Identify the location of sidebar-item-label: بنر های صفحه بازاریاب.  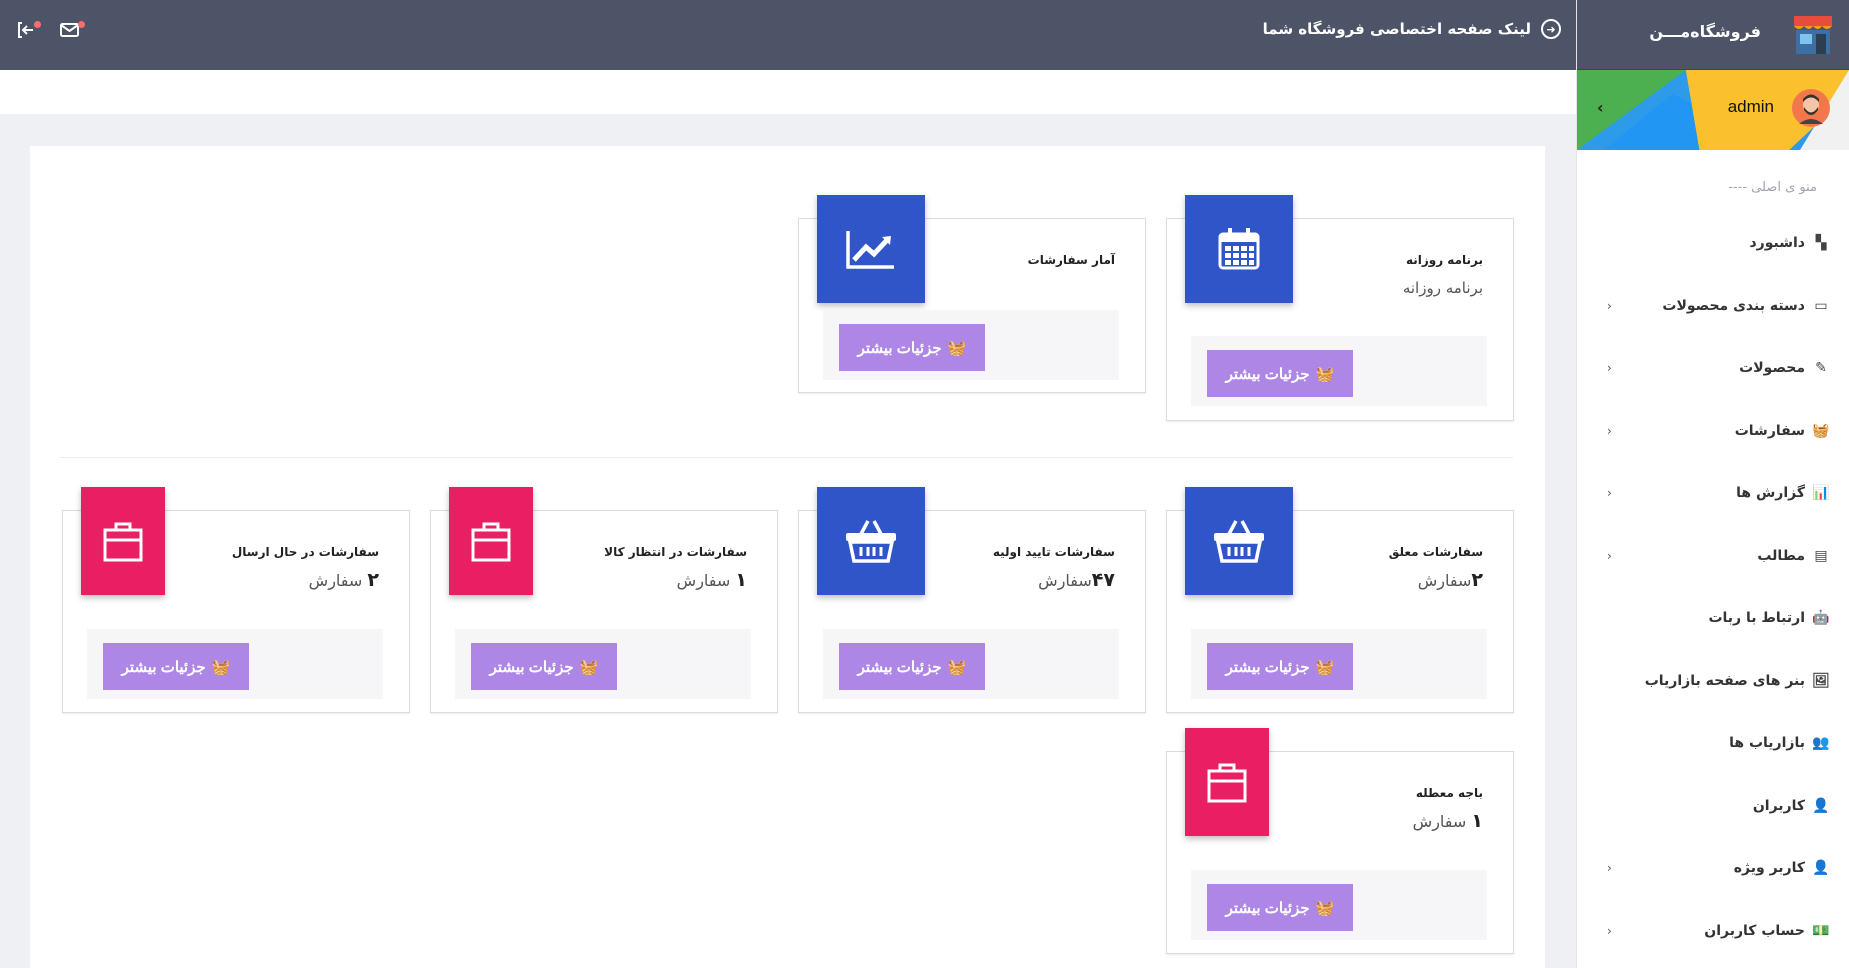
(1724, 680).